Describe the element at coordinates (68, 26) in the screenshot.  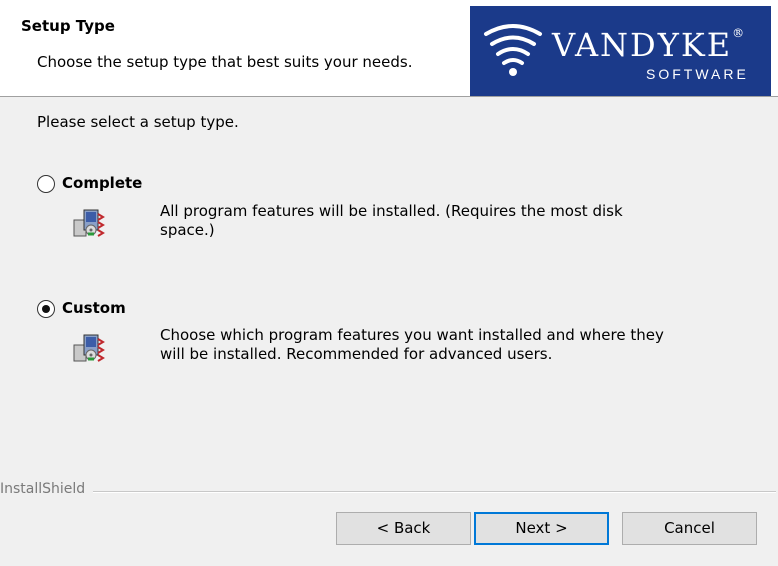
I see `page-title: Setup Type` at that location.